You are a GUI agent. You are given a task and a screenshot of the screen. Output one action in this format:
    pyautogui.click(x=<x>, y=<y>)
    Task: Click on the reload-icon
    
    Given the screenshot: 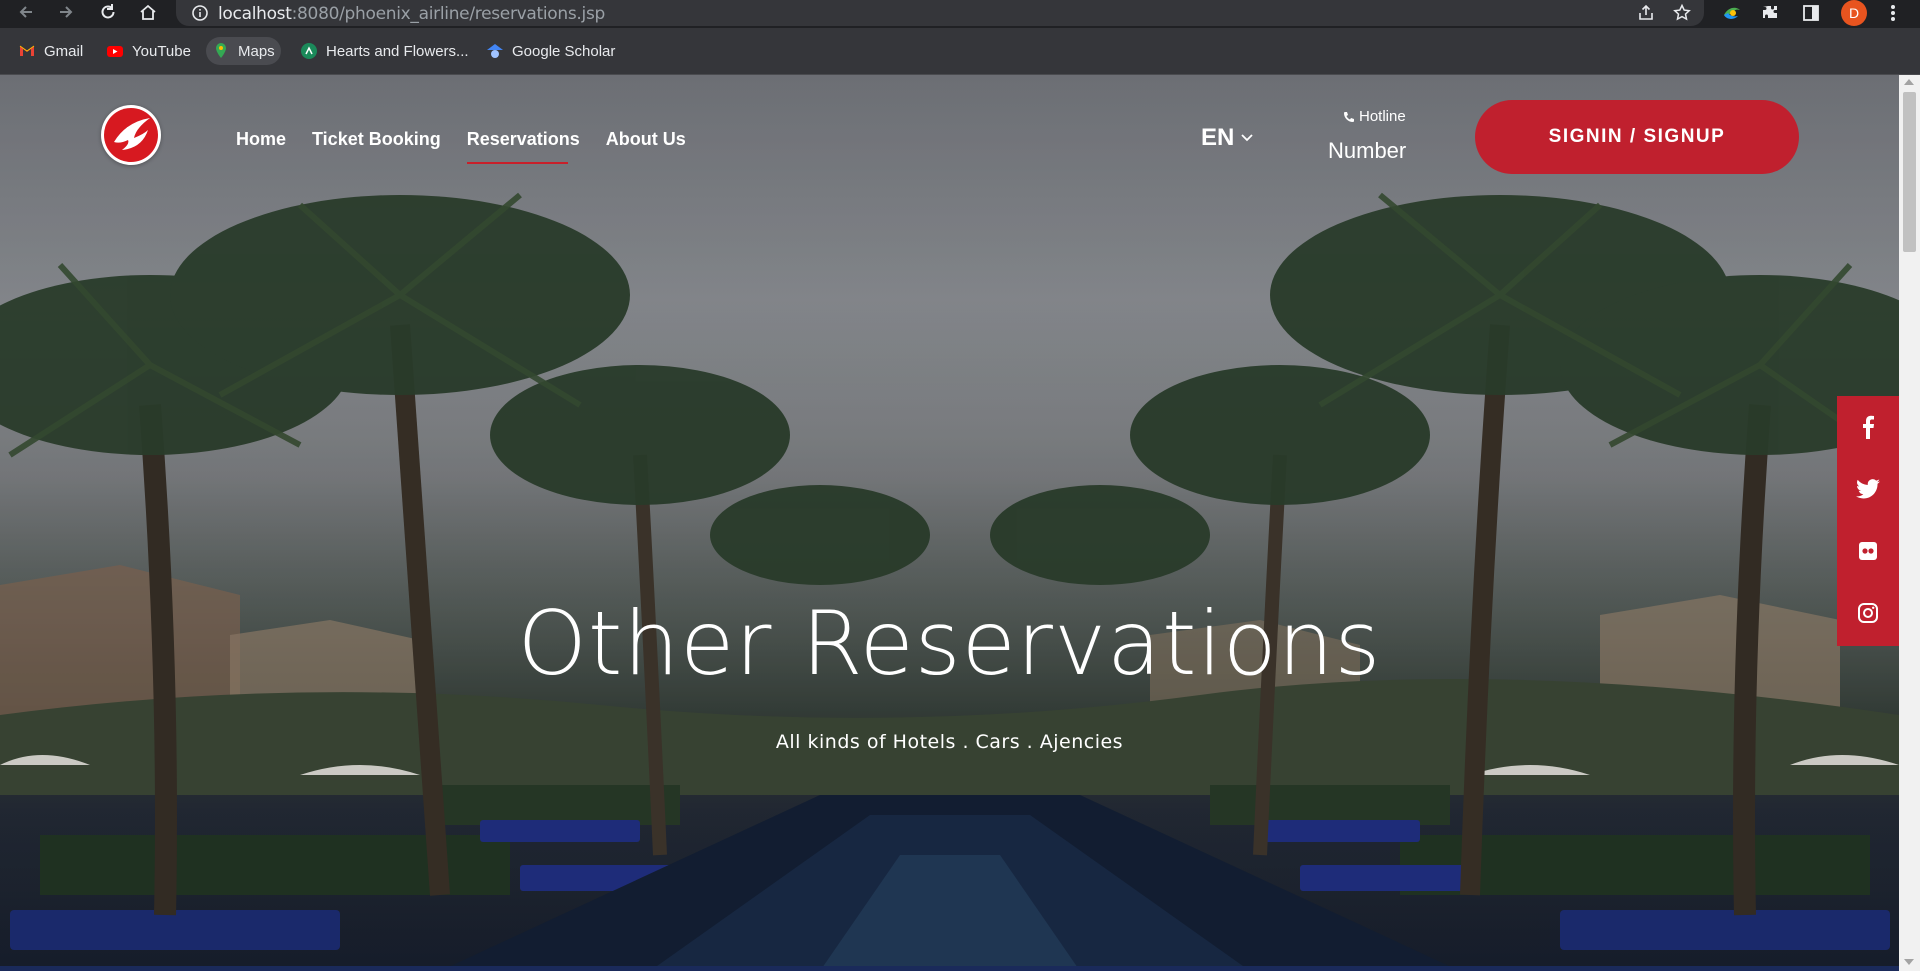 What is the action you would take?
    pyautogui.click(x=108, y=11)
    